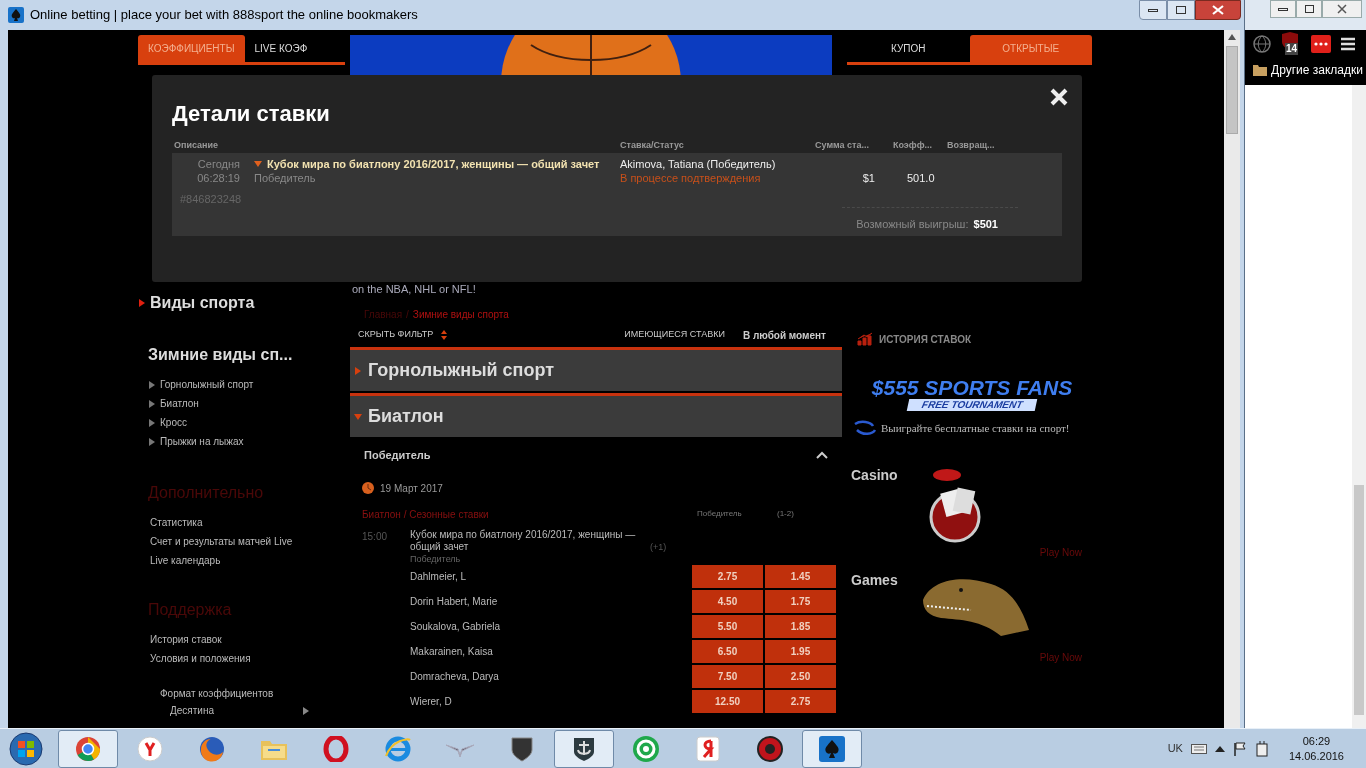 The height and width of the screenshot is (768, 1366). Describe the element at coordinates (202, 303) in the screenshot. I see `sports-link: Виды спорта` at that location.